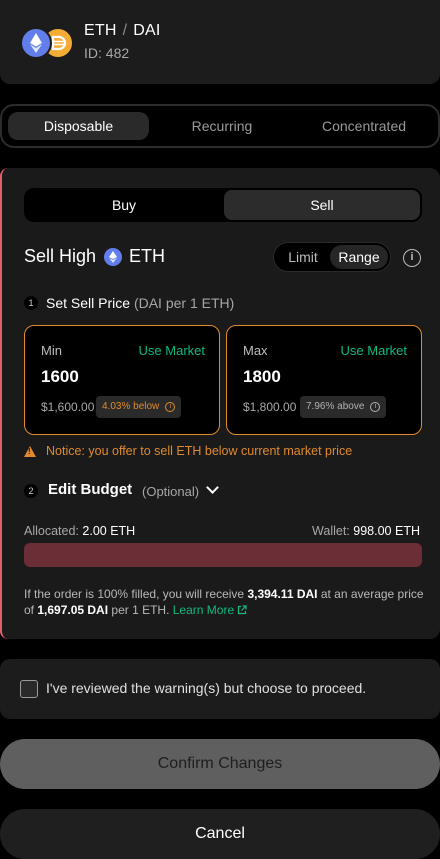 Image resolution: width=440 pixels, height=859 pixels. I want to click on summary-text-3: per 1 ETH., so click(140, 610).